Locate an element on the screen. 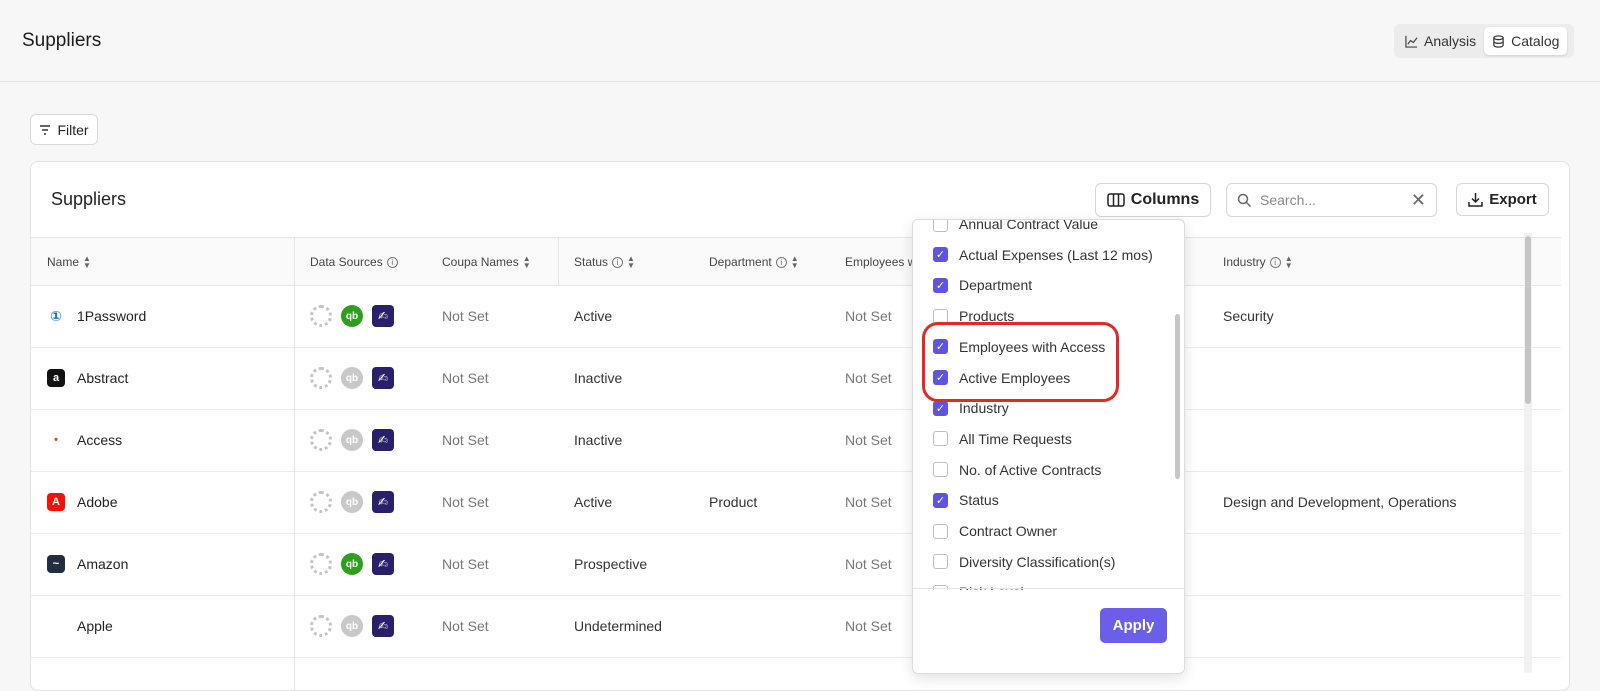 Image resolution: width=1600 pixels, height=691 pixels. column-option-label: Actual Expenses (Last 12 mos) is located at coordinates (1056, 254).